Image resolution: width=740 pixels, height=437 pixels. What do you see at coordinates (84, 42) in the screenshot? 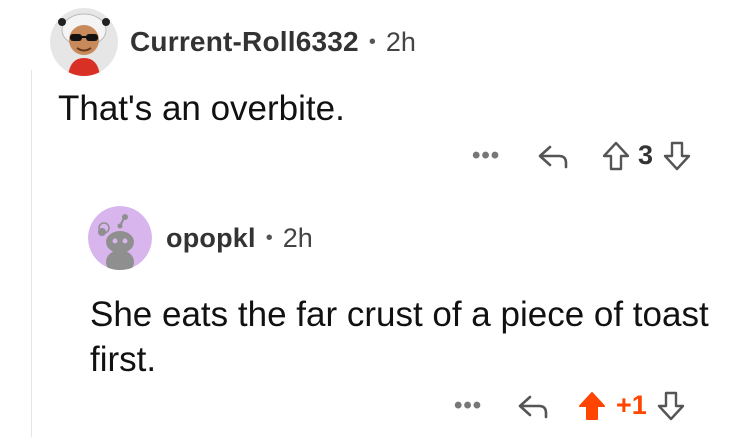
I see `avatar-current-roll6332` at bounding box center [84, 42].